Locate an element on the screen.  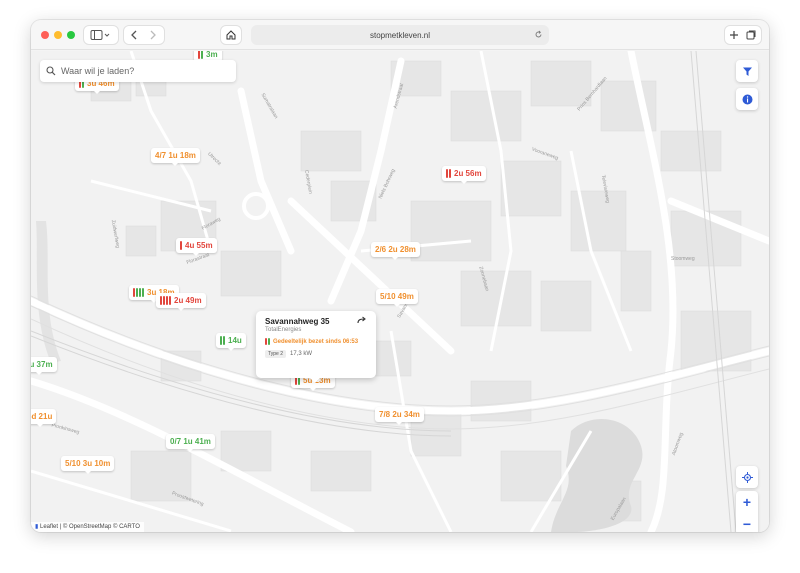
info-button is located at coordinates (747, 99).